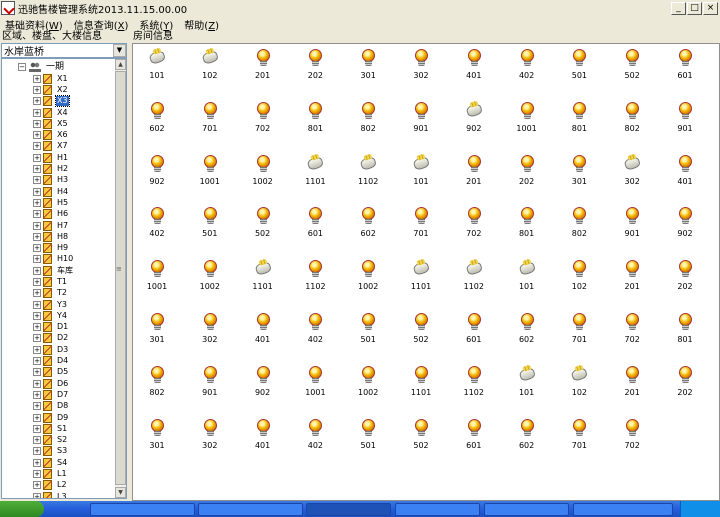  What do you see at coordinates (58, 214) in the screenshot?
I see `tree-item: + H6` at bounding box center [58, 214].